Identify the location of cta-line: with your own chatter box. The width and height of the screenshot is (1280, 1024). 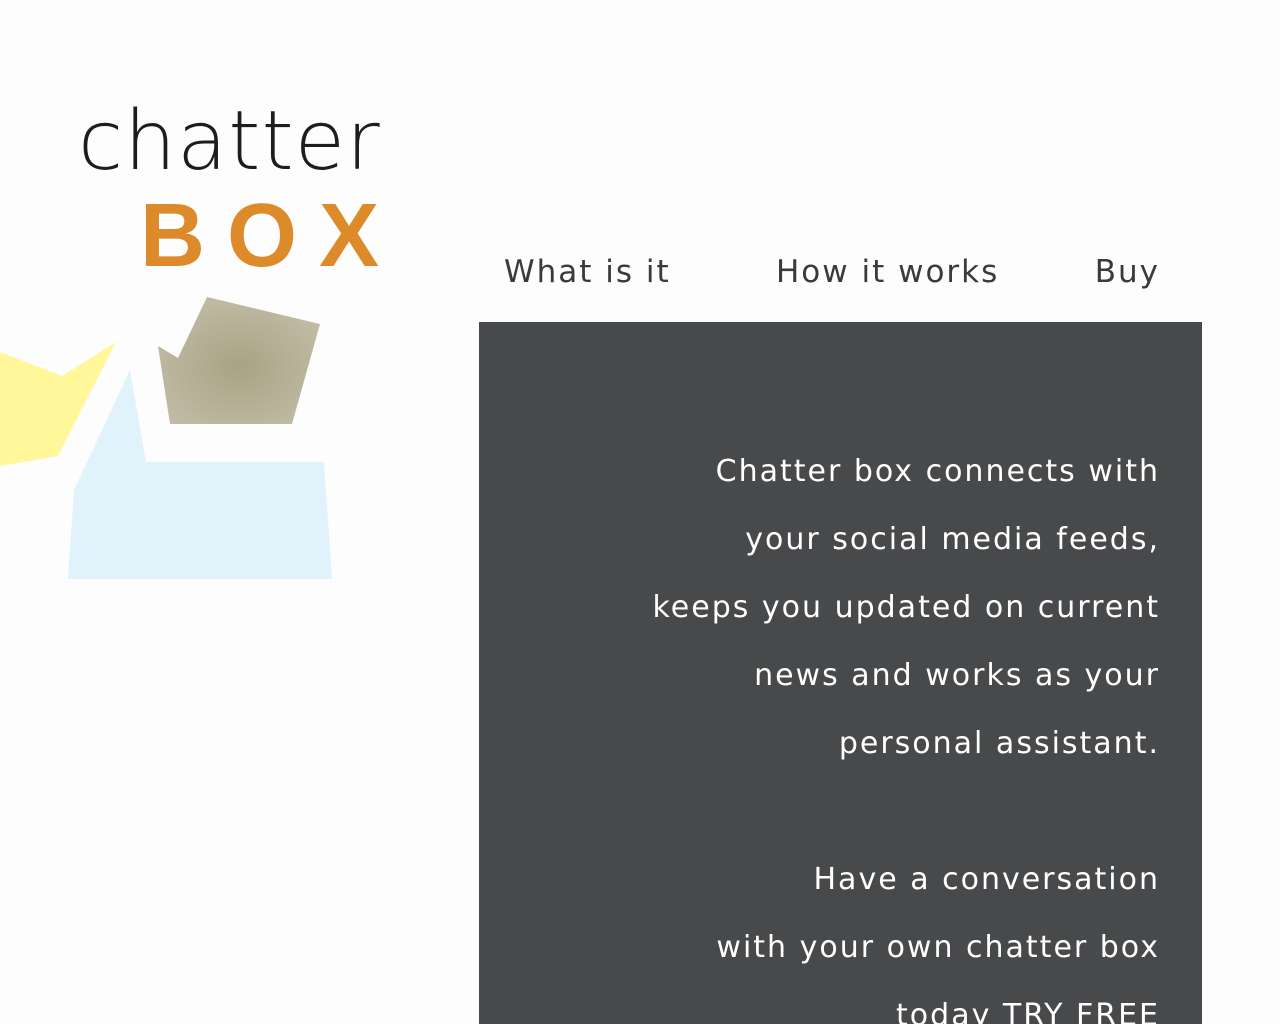
(938, 947).